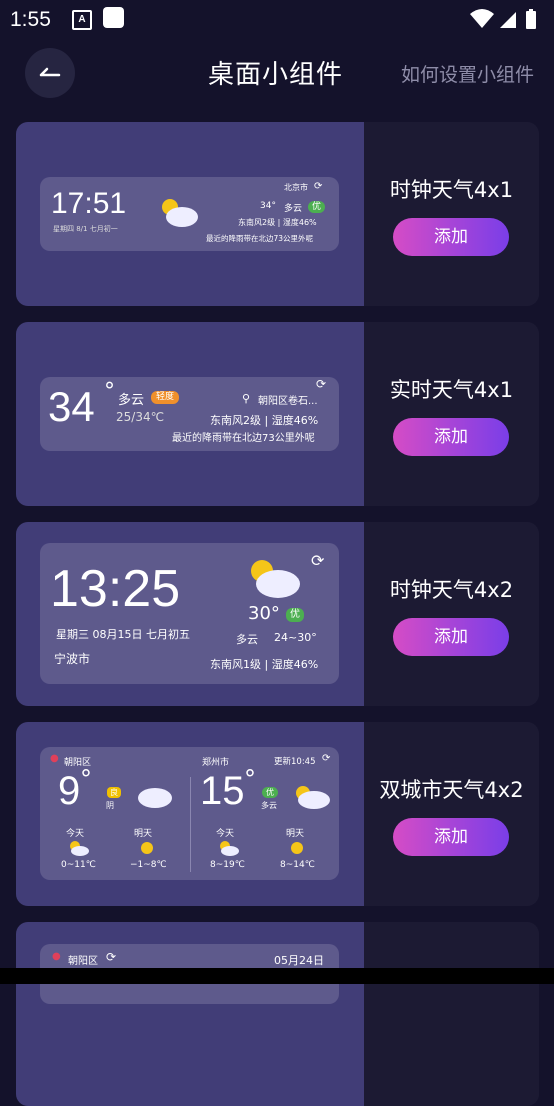 The image size is (554, 1106). Describe the element at coordinates (299, 960) in the screenshot. I see `widget-date: 05月24日` at that location.